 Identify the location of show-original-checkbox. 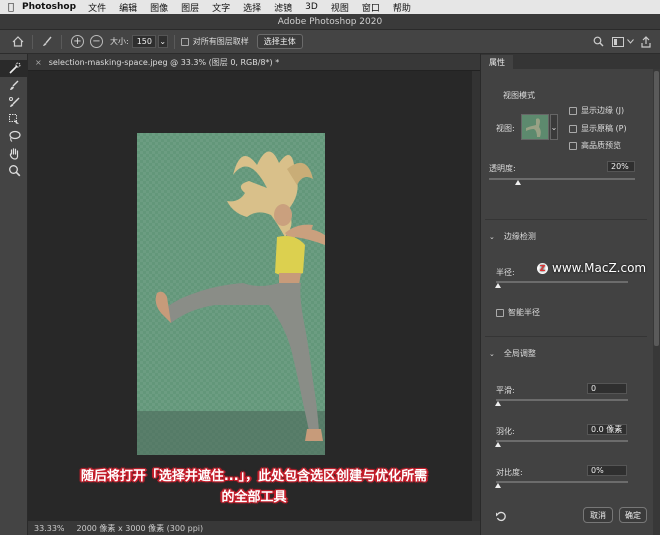
(573, 128).